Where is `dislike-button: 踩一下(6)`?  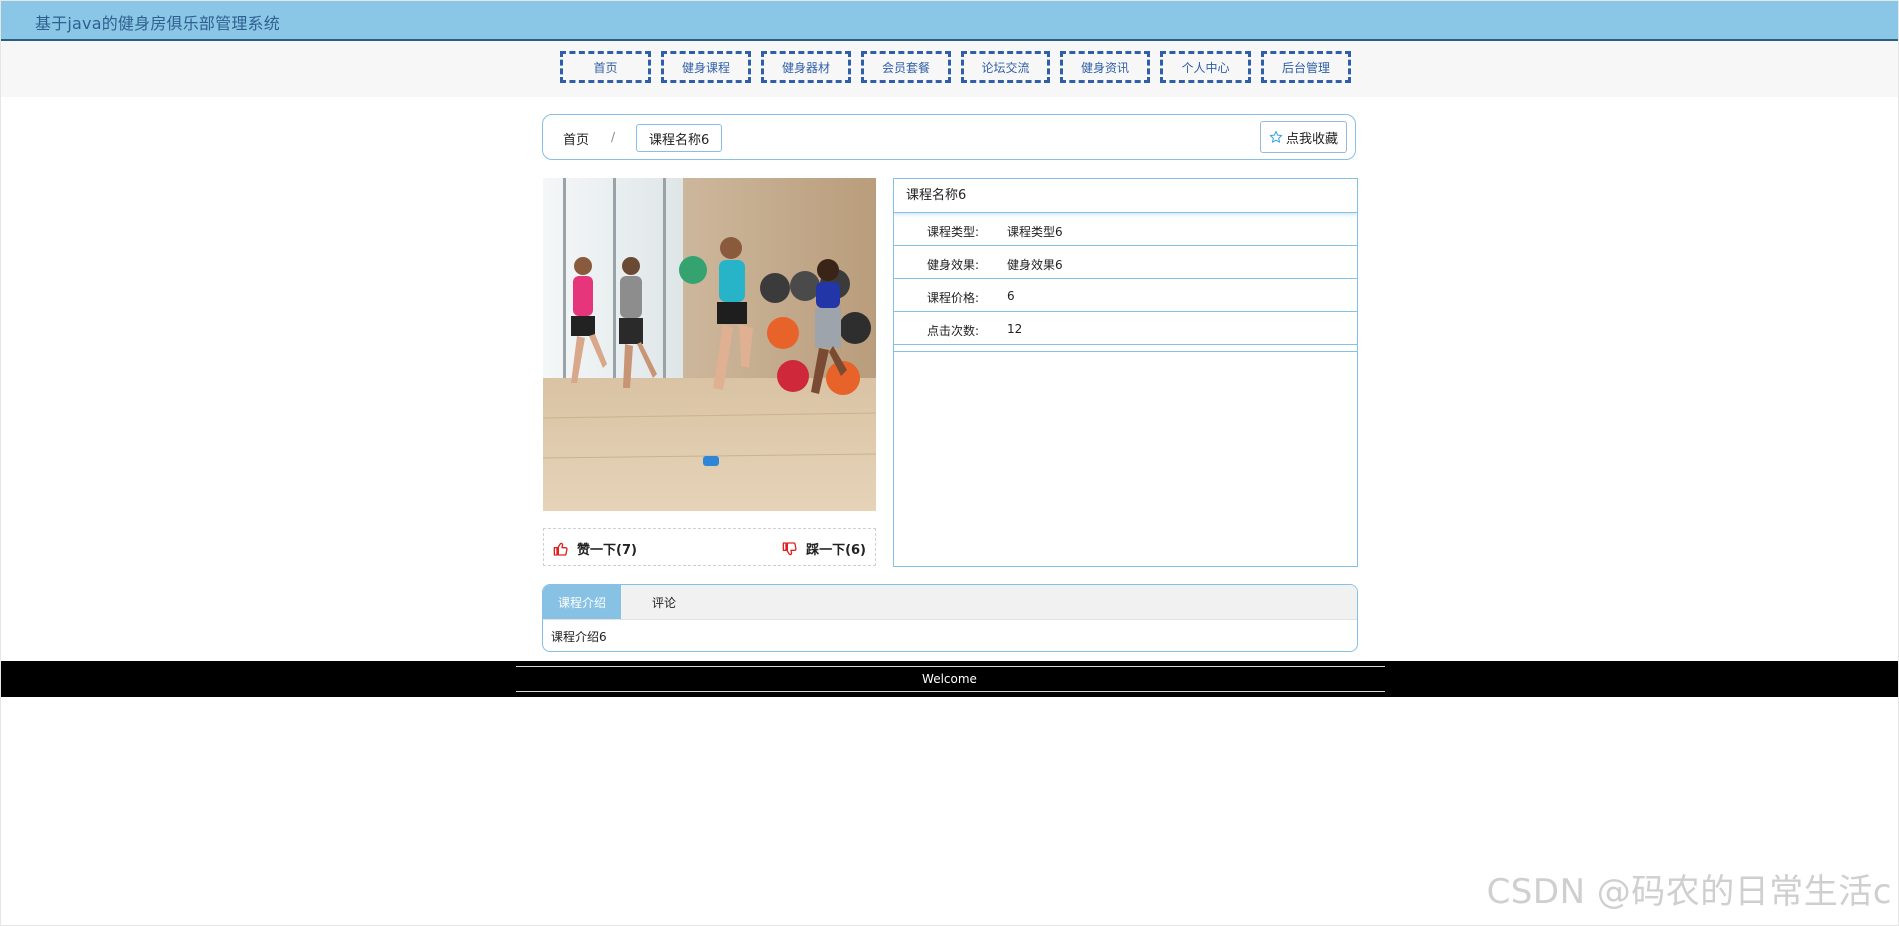 dislike-button: 踩一下(6) is located at coordinates (824, 548).